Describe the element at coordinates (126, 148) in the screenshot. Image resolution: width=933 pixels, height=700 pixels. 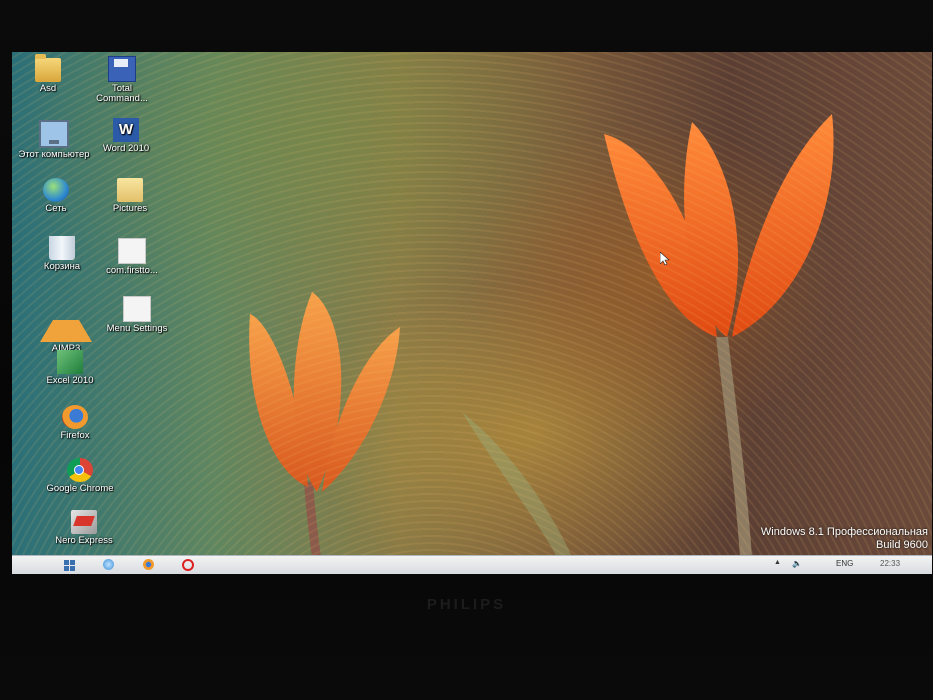
I see `desktop-icon-label: Word 2010` at that location.